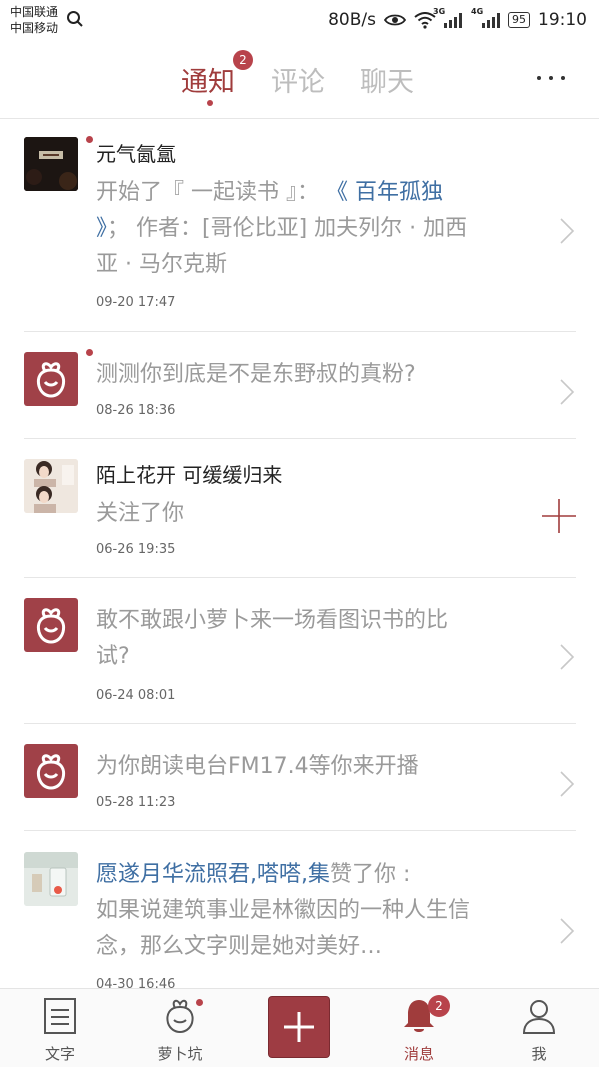 The height and width of the screenshot is (1067, 599). I want to click on nav-me: 我, so click(539, 1030).